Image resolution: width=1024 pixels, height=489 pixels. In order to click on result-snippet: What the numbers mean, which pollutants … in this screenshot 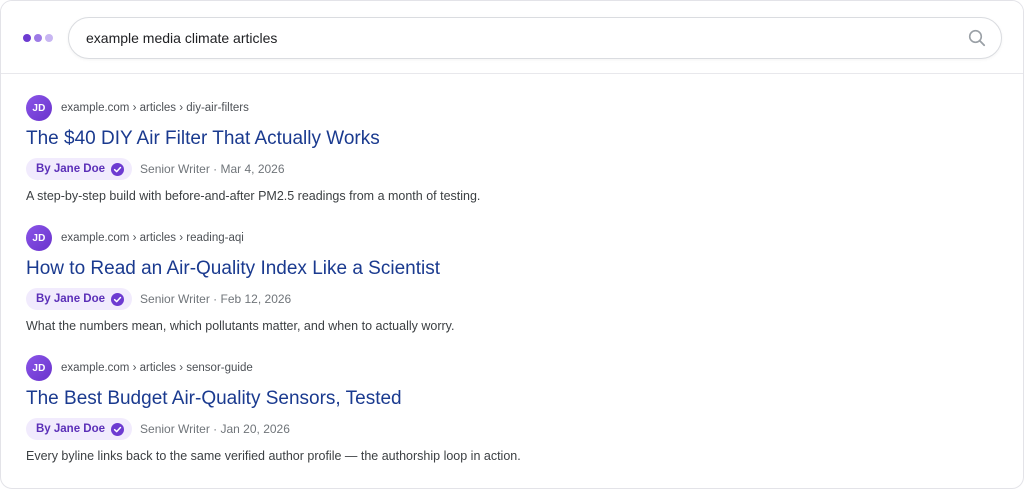, I will do `click(240, 326)`.